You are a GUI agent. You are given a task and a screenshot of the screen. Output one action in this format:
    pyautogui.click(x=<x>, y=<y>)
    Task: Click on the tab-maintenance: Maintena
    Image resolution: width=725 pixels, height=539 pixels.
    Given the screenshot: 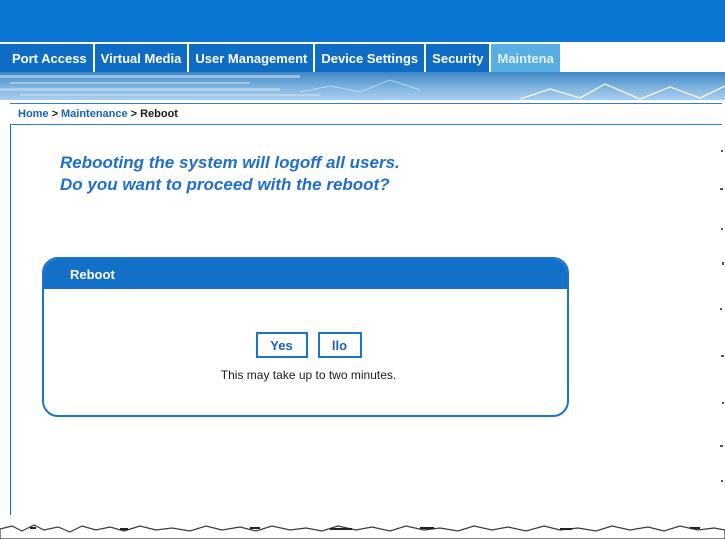 What is the action you would take?
    pyautogui.click(x=525, y=58)
    